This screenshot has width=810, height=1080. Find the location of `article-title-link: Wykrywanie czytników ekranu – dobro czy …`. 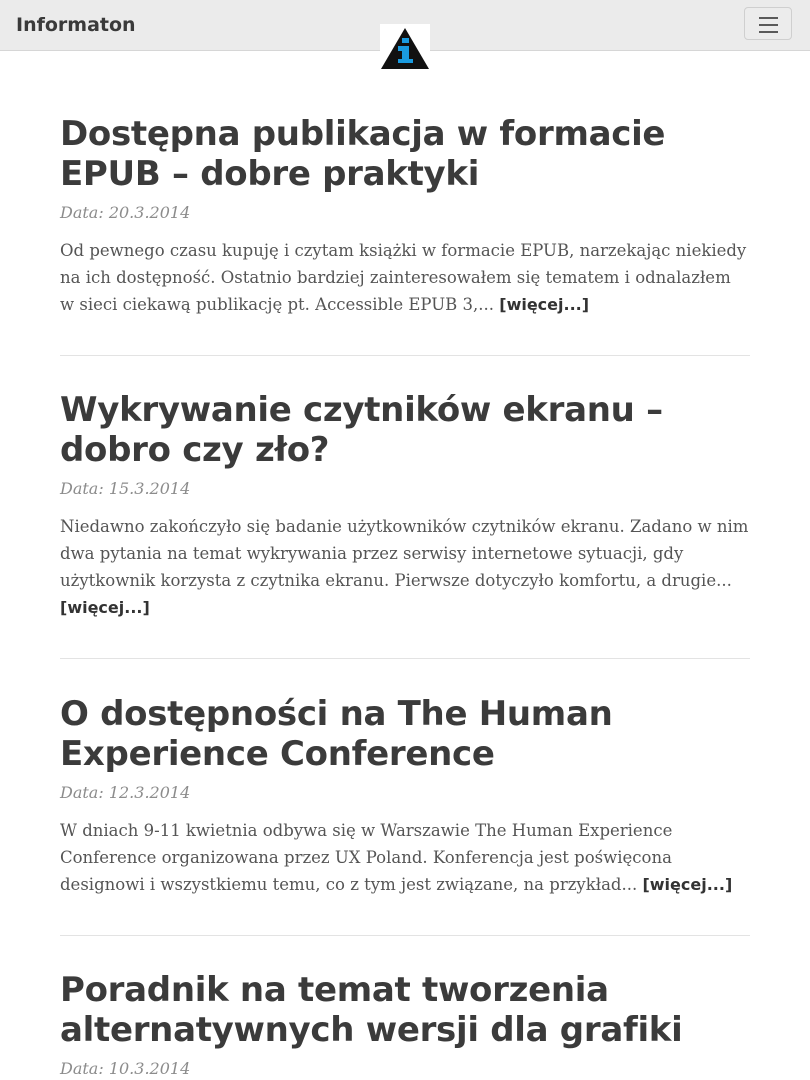

article-title-link: Wykrywanie czytników ekranu – dobro czy … is located at coordinates (361, 430).